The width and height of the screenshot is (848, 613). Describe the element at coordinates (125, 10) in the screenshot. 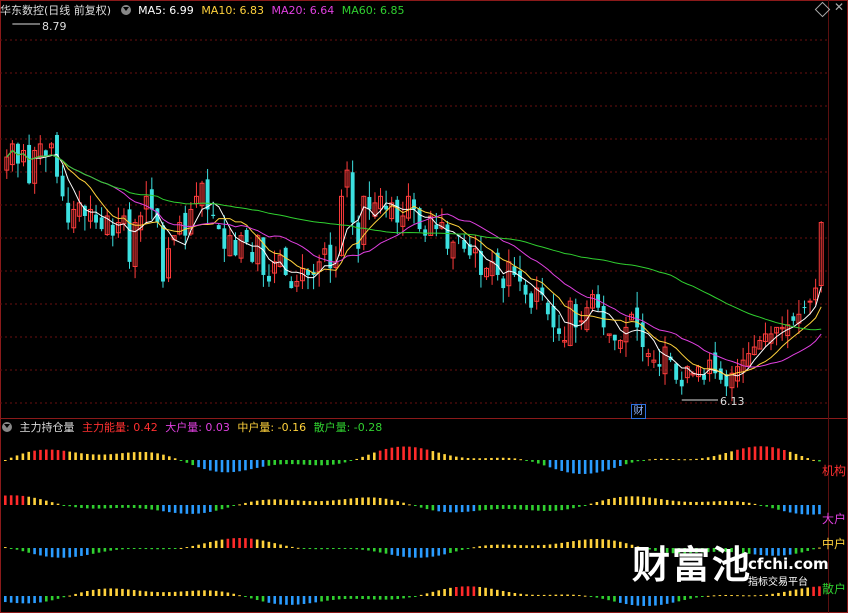

I see `settings-dropdown-icon` at that location.